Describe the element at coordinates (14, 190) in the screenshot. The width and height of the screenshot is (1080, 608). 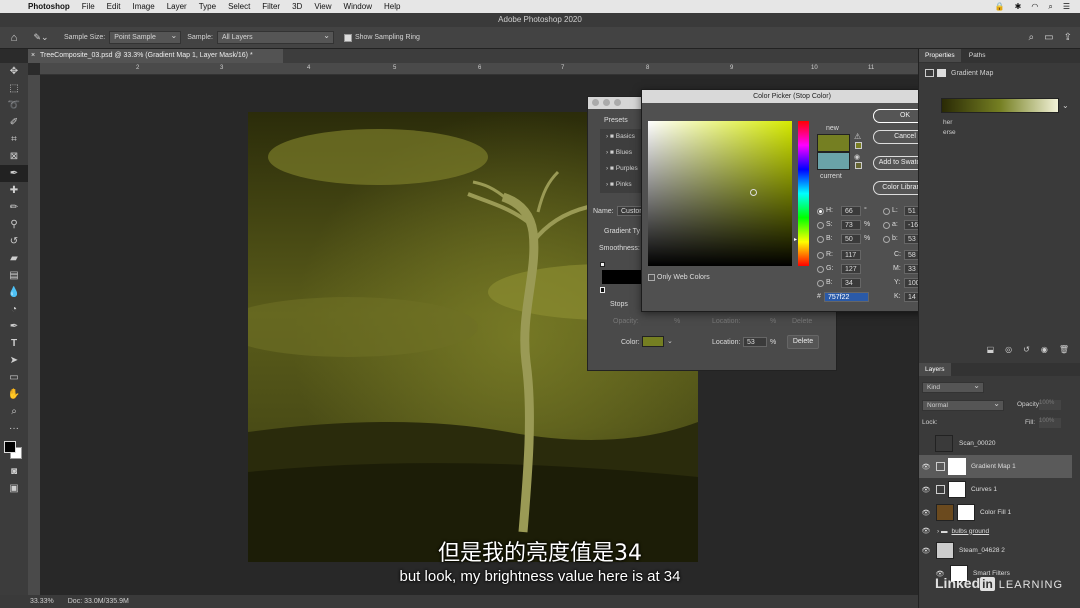
I see `healing-brush-tool-icon: ✚` at that location.